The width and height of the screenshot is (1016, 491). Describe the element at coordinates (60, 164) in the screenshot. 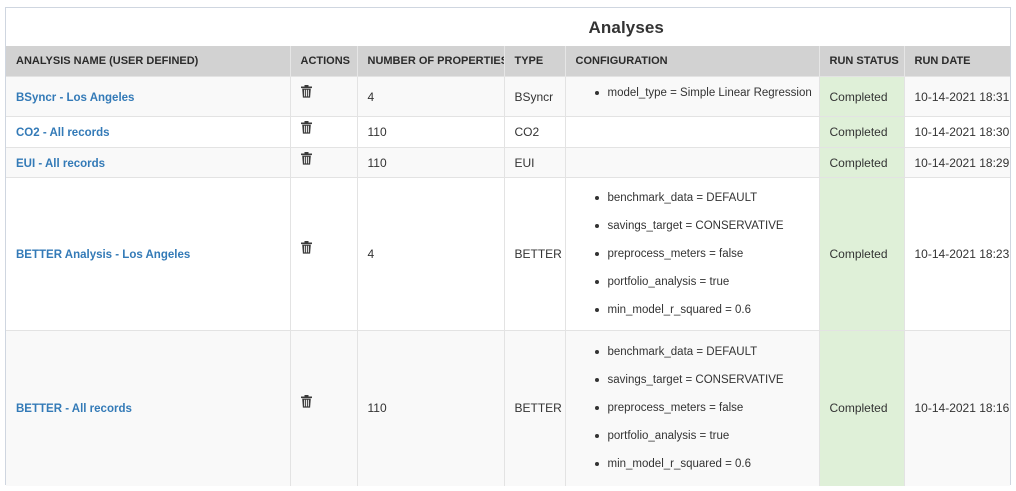

I see `analysis-name-link: EUI - All records` at that location.